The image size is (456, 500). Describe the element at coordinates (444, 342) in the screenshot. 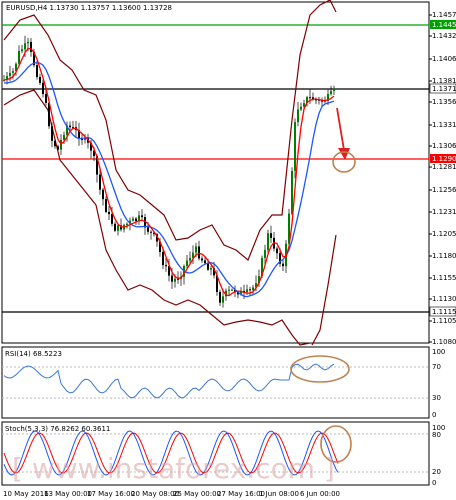

I see `price-scale-label: 1.10800` at that location.